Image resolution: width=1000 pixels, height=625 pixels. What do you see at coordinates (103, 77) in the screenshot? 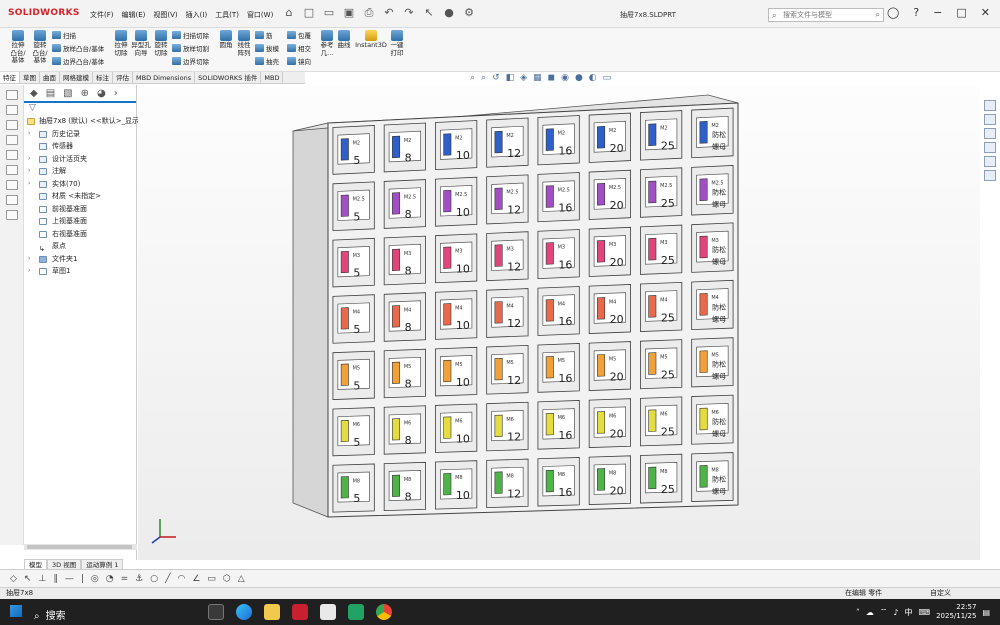
I see `tab-markup: 标注` at bounding box center [103, 77].